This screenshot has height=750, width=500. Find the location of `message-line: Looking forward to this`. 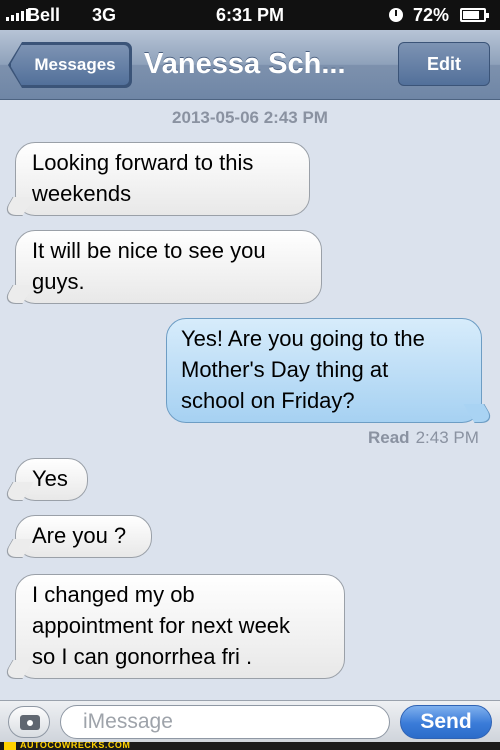

message-line: Looking forward to this is located at coordinates (143, 162).